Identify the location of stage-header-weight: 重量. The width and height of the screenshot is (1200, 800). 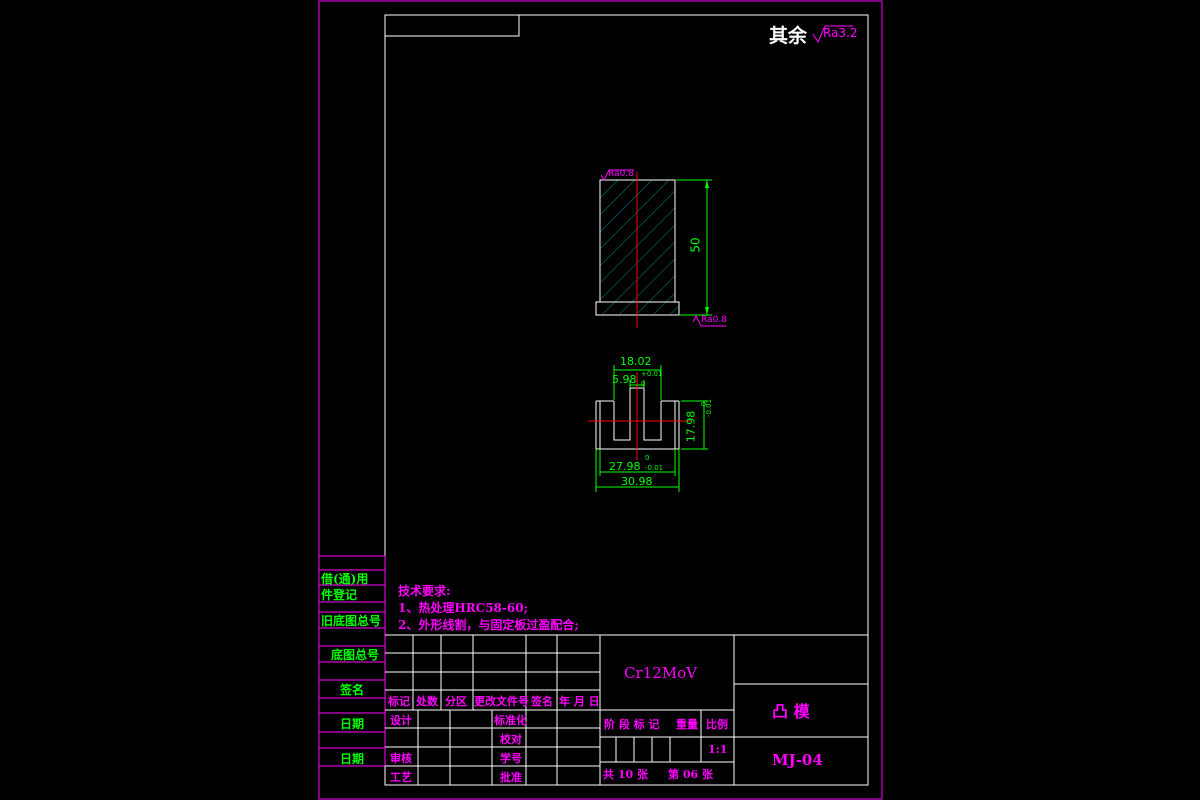
(687, 724).